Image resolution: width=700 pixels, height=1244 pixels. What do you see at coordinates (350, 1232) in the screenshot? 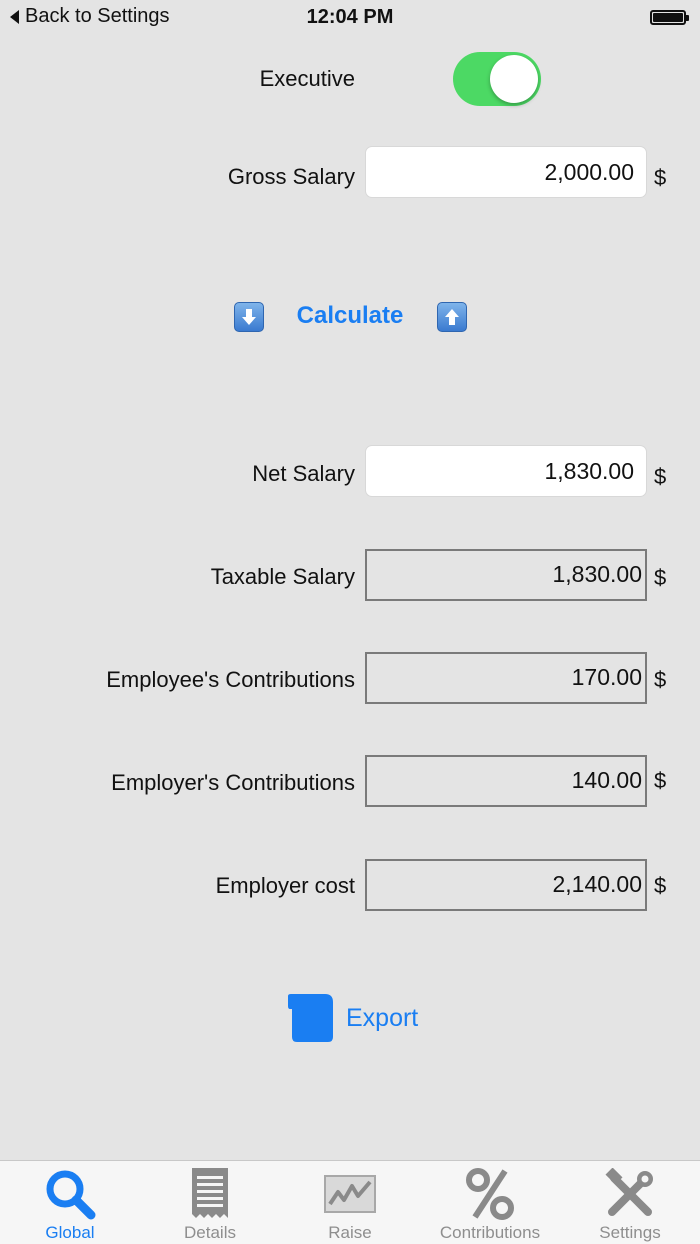
I see `tab-label: Raise` at bounding box center [350, 1232].